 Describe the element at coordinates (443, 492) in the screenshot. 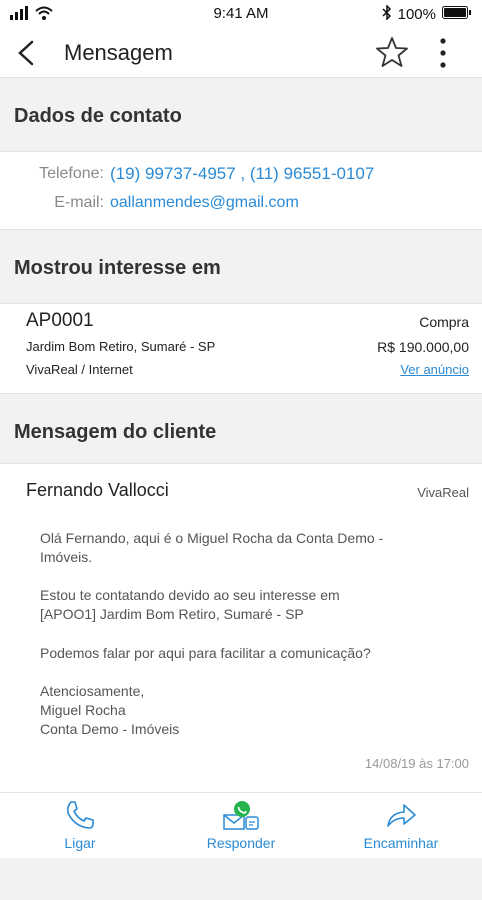

I see `portal-name: VivaReal` at that location.